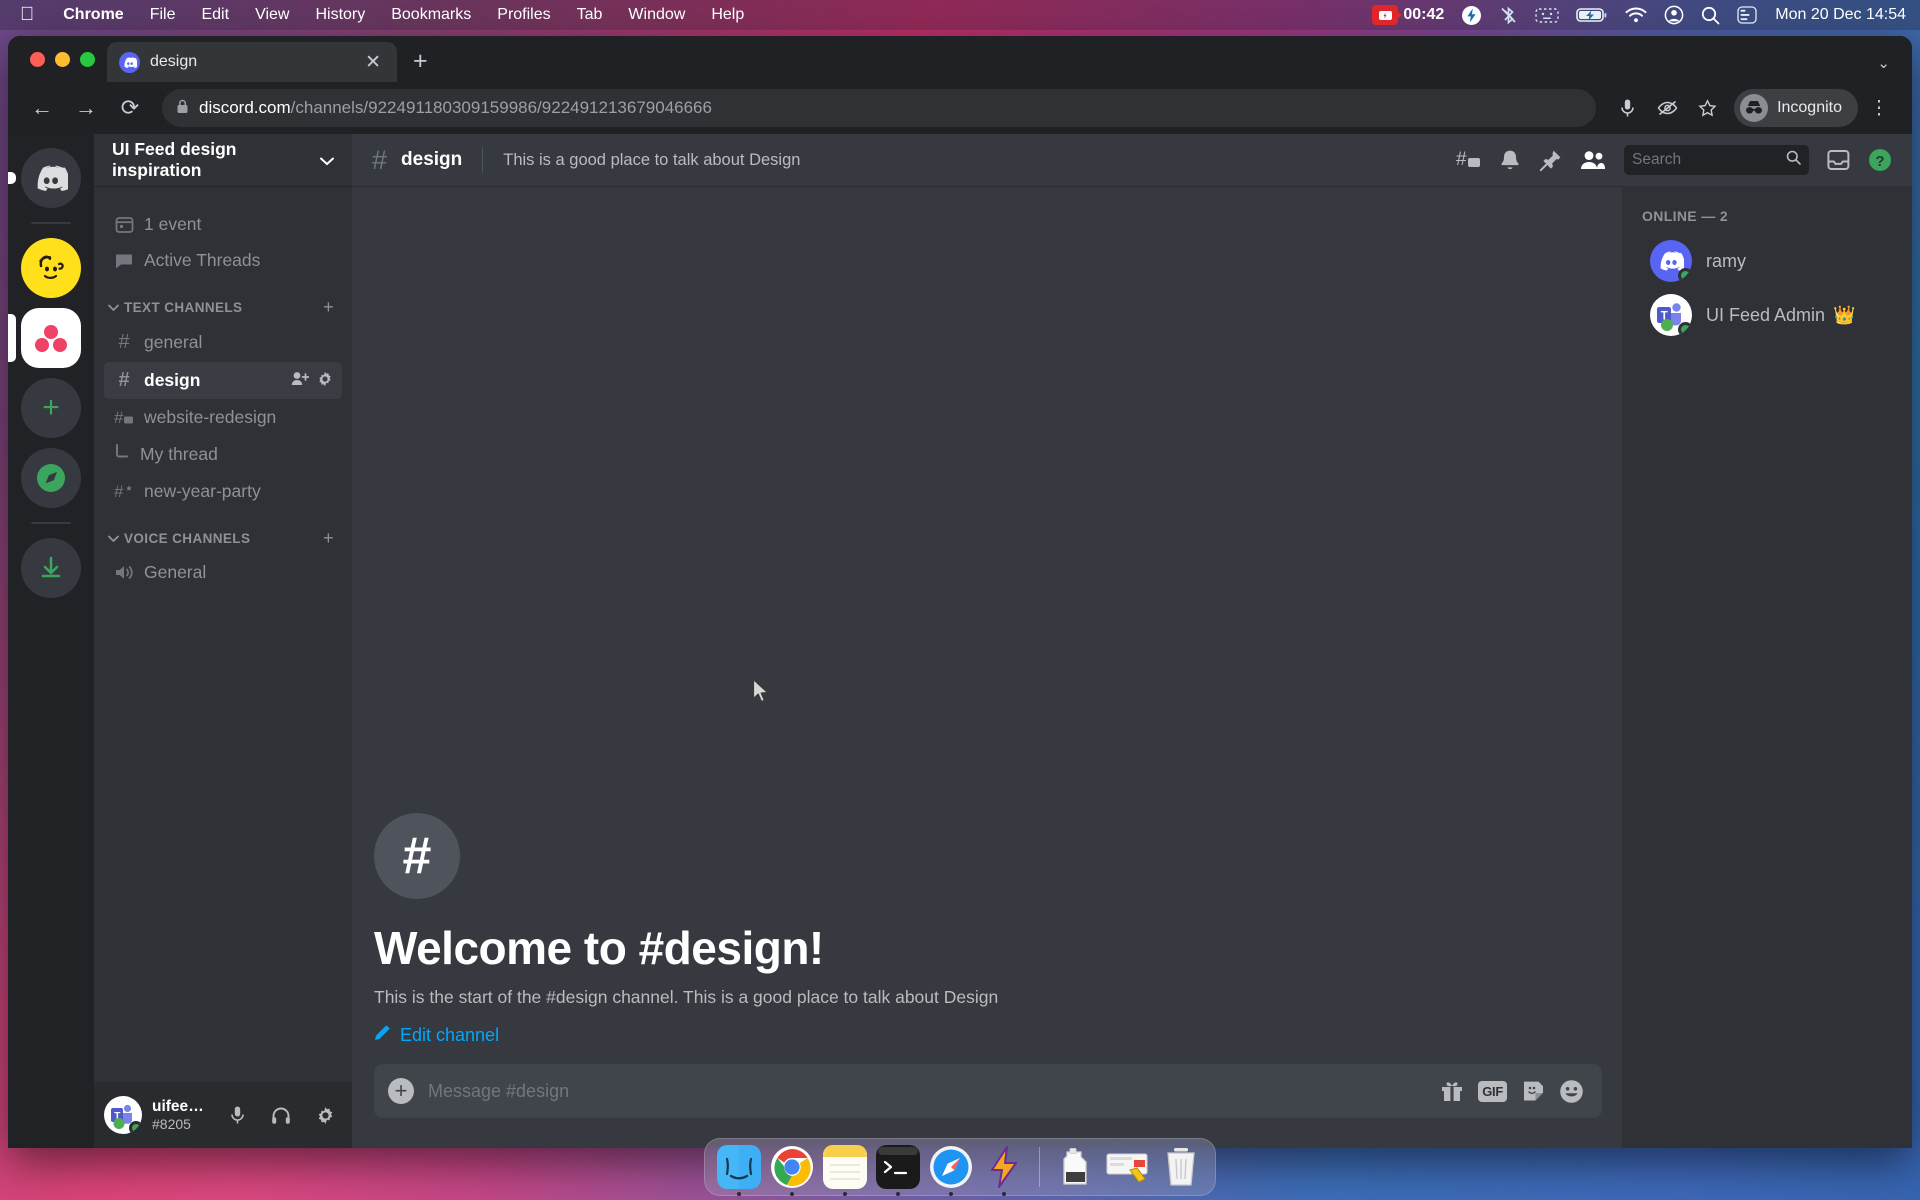 The width and height of the screenshot is (1920, 1200). I want to click on battery-charging-icon, so click(1592, 15).